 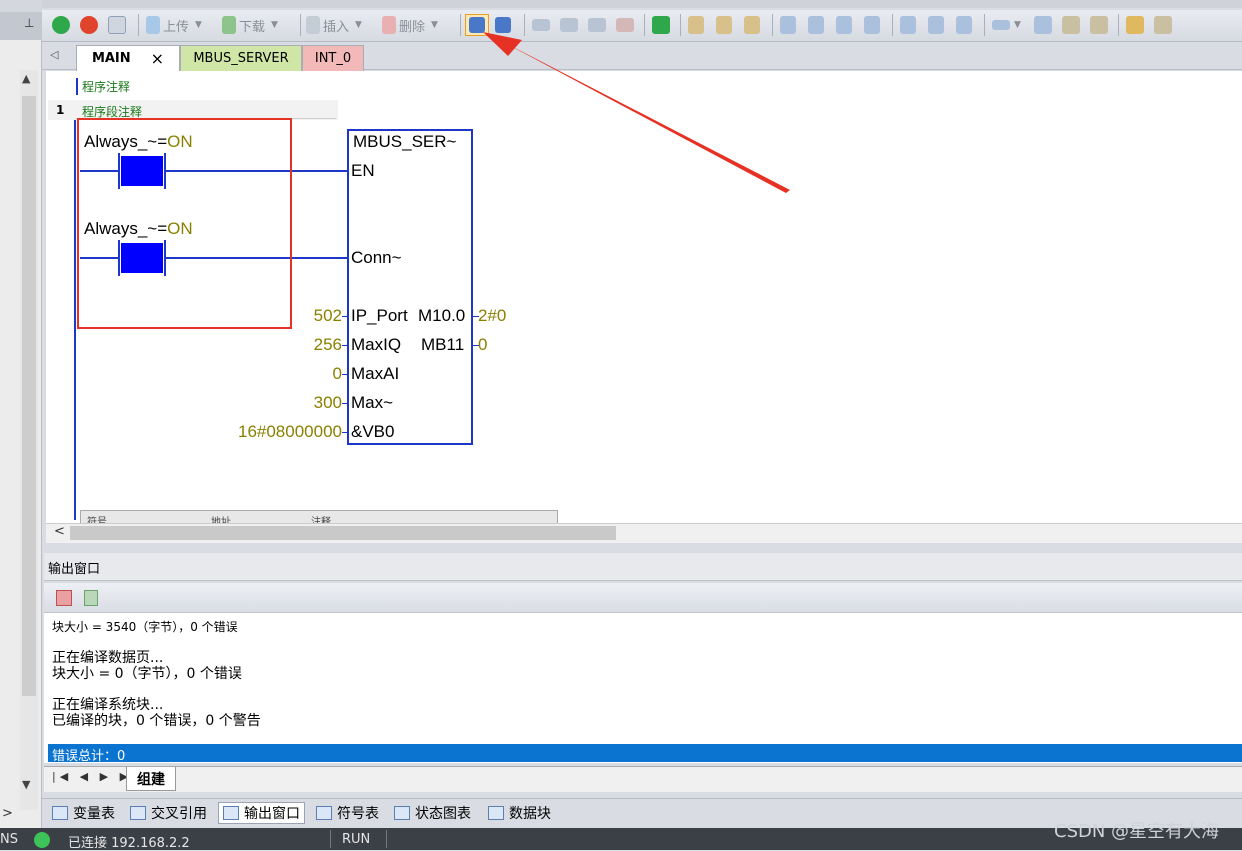 What do you see at coordinates (936, 25) in the screenshot?
I see `coil-button` at bounding box center [936, 25].